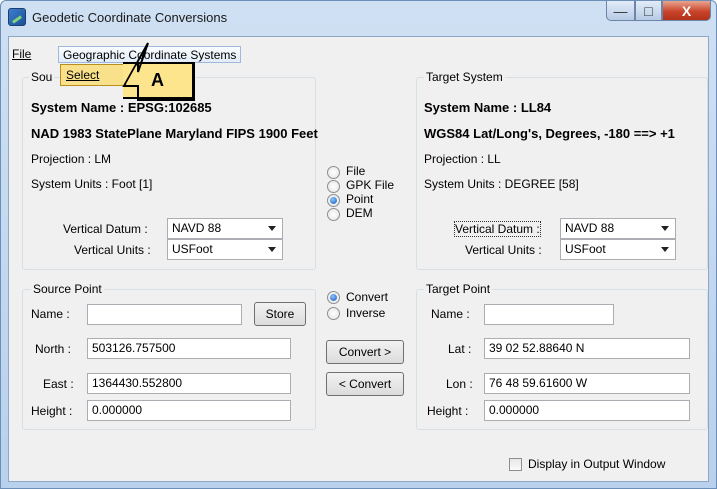  What do you see at coordinates (189, 383) in the screenshot?
I see `east-input: 1364430.552800` at bounding box center [189, 383].